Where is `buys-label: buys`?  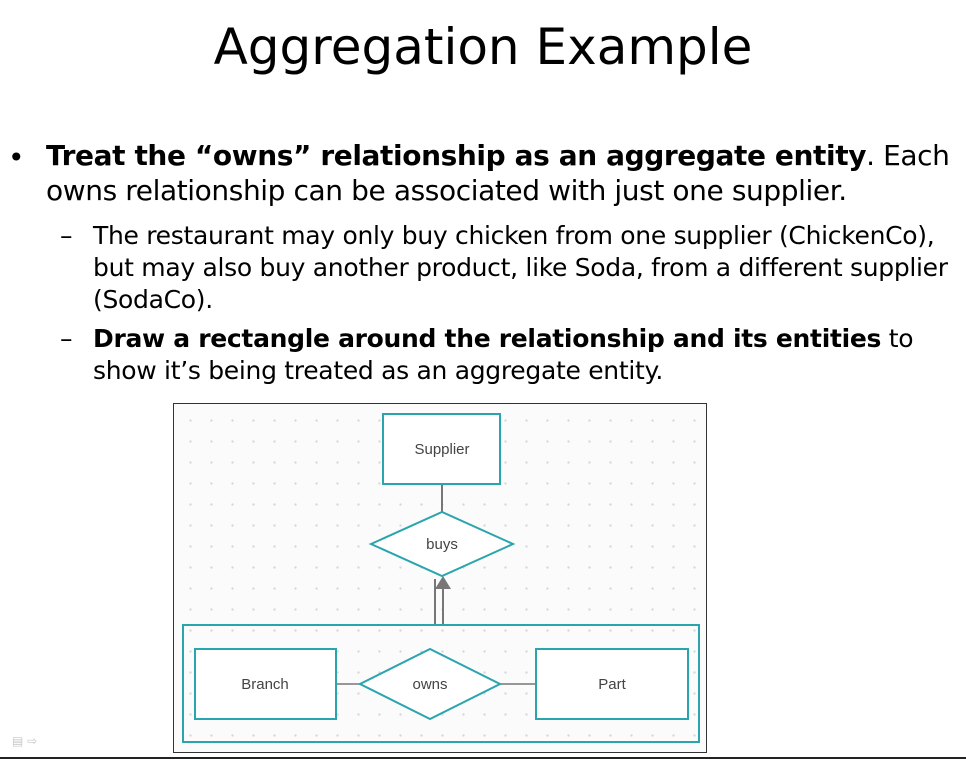 buys-label: buys is located at coordinates (442, 544).